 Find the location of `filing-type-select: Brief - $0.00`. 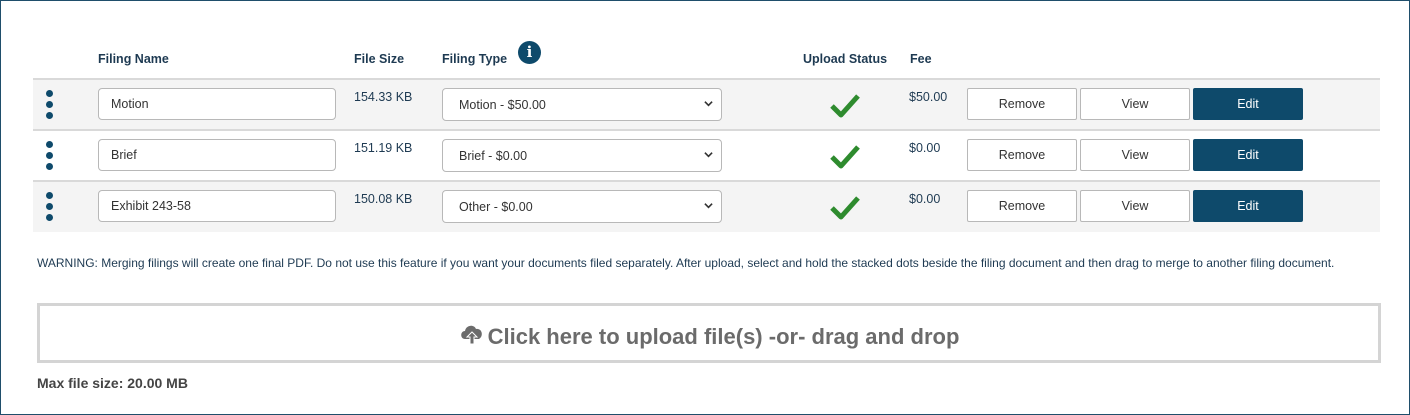

filing-type-select: Brief - $0.00 is located at coordinates (582, 155).